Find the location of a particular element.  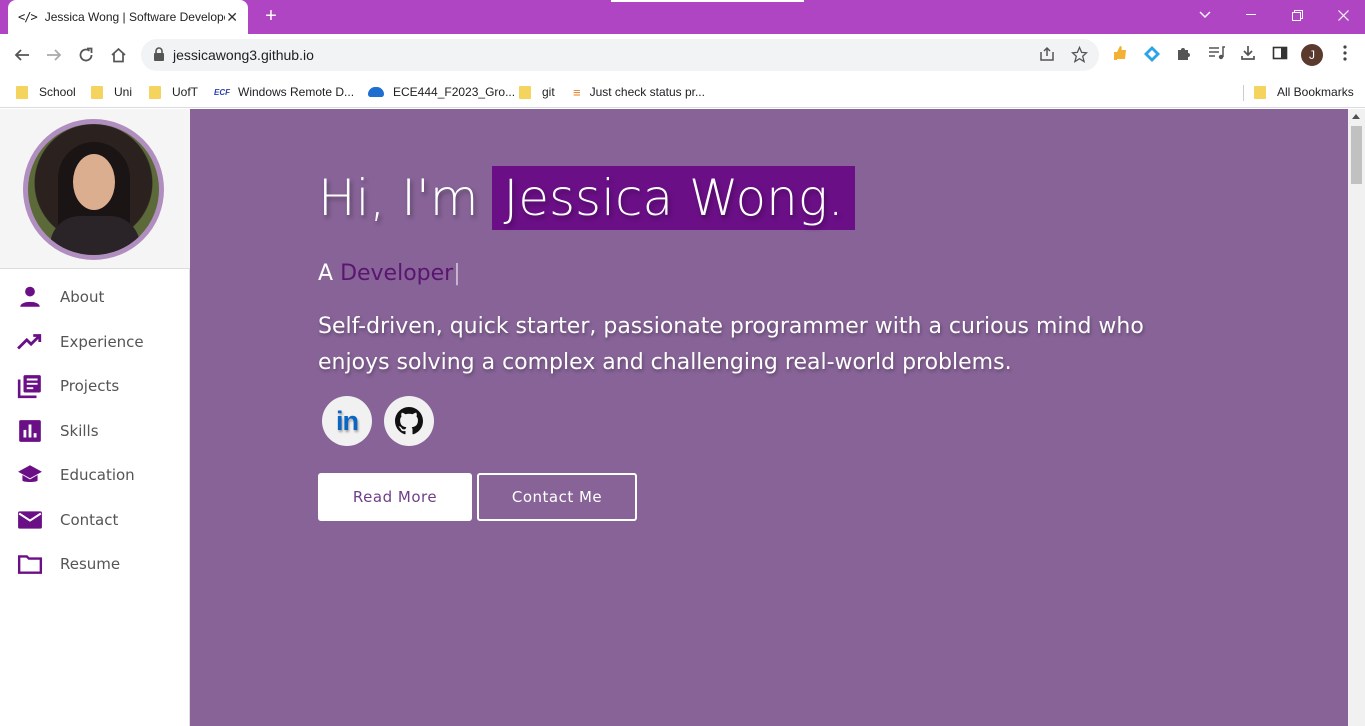

linkedin-icon: in is located at coordinates (347, 420).